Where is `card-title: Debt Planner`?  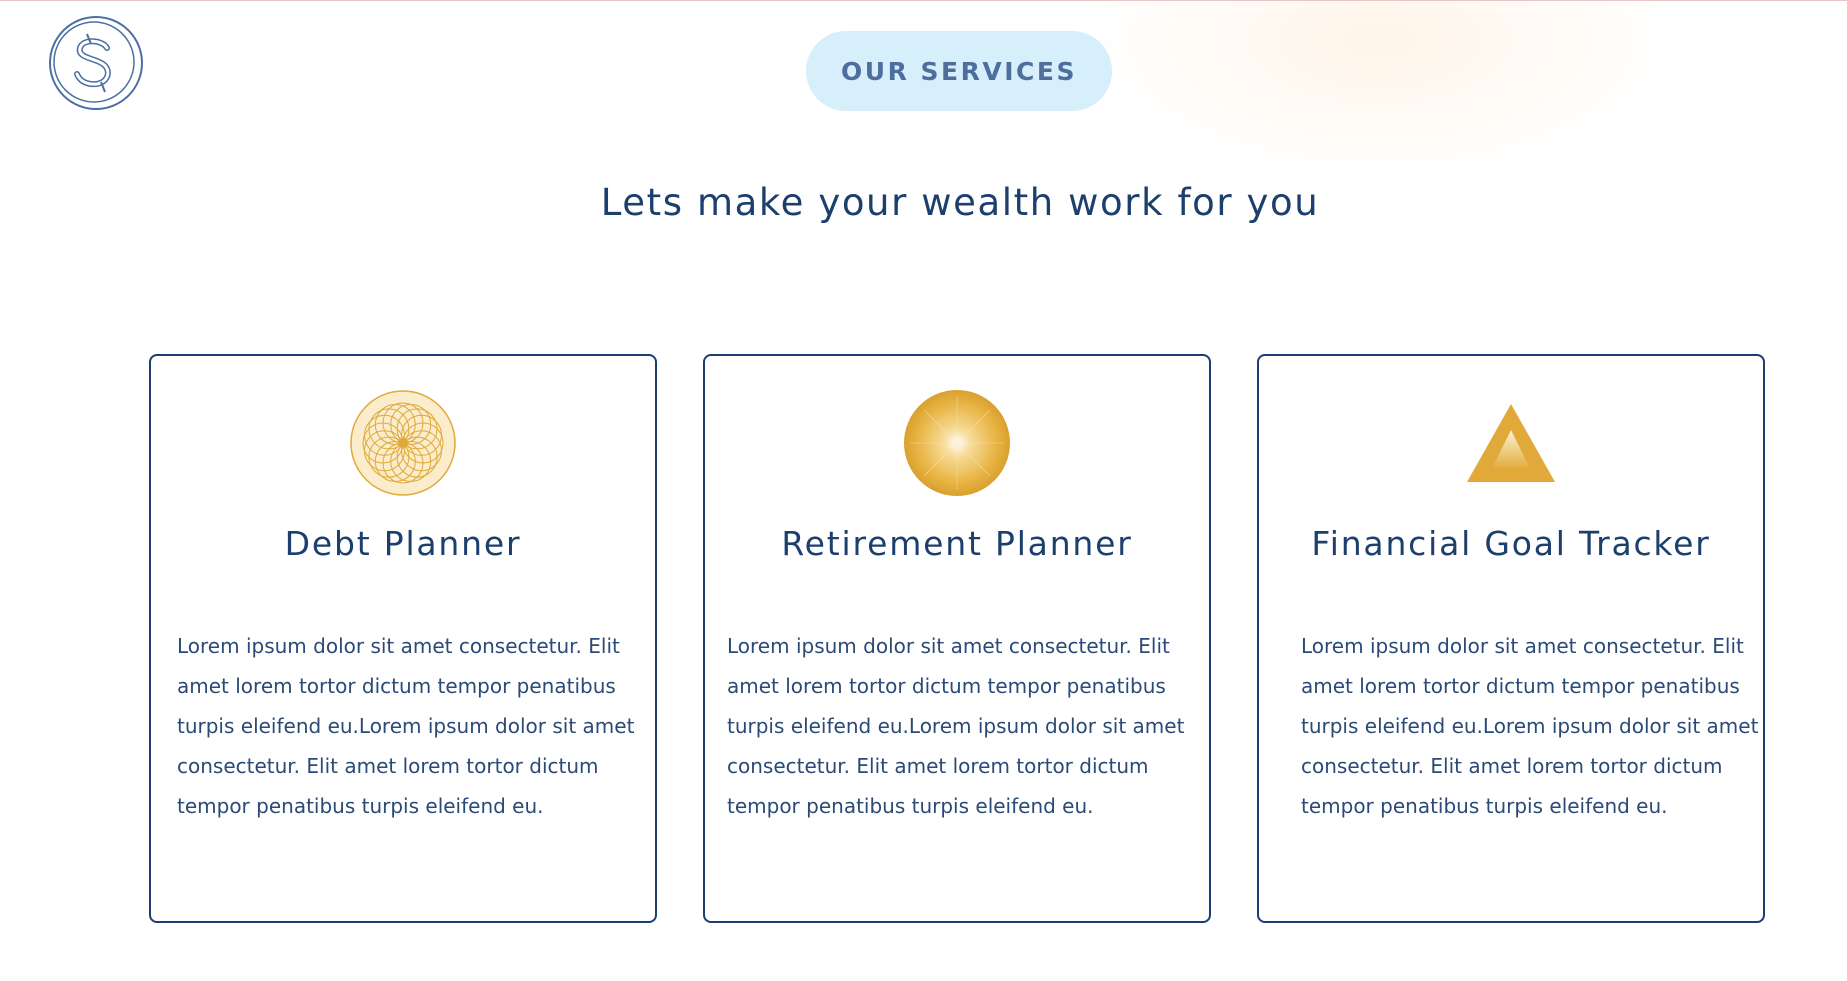 card-title: Debt Planner is located at coordinates (403, 543).